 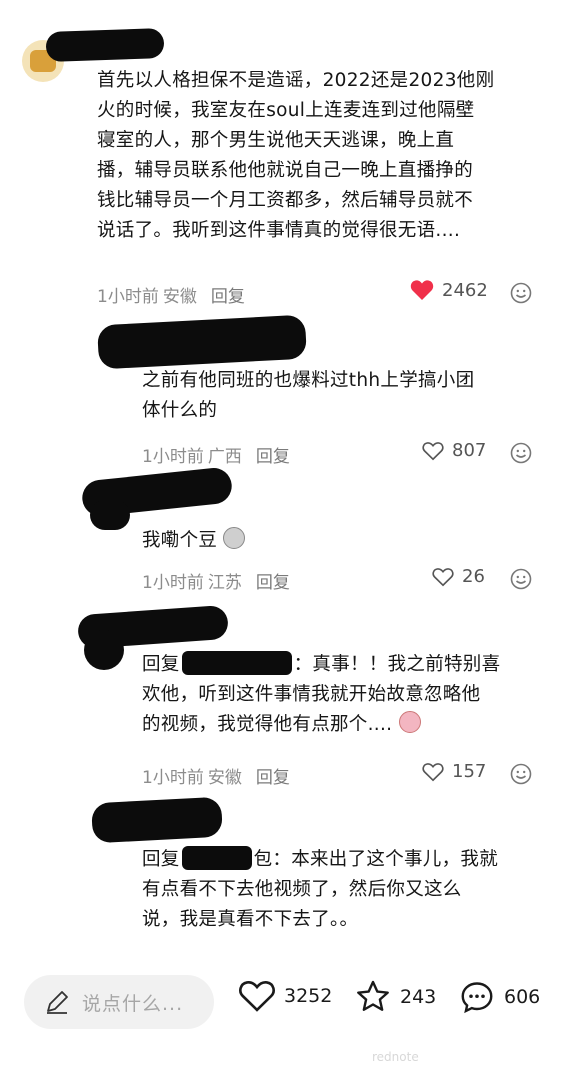 I want to click on like-count: 807, so click(x=469, y=450).